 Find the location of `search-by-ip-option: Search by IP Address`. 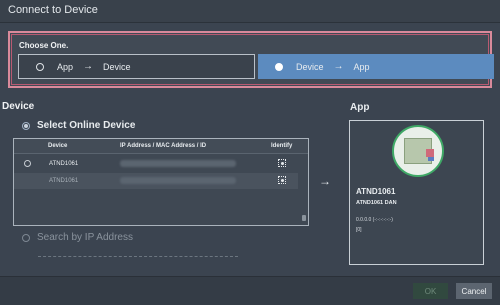

search-by-ip-option: Search by IP Address is located at coordinates (77, 237).